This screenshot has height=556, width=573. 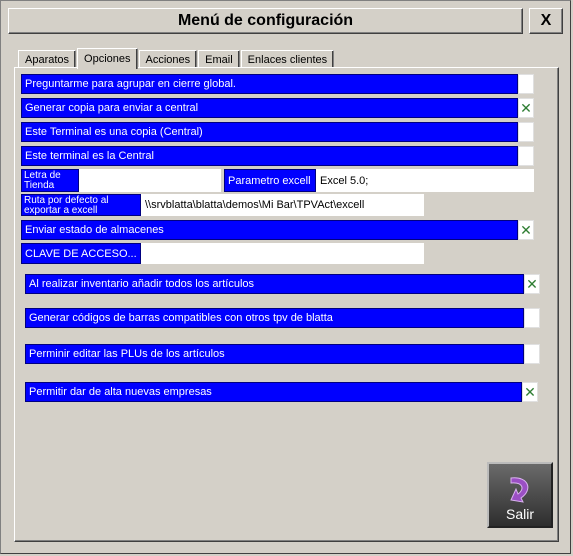 What do you see at coordinates (81, 205) in the screenshot?
I see `ruta-excell-label: Ruta por defecto al exportar a excell` at bounding box center [81, 205].